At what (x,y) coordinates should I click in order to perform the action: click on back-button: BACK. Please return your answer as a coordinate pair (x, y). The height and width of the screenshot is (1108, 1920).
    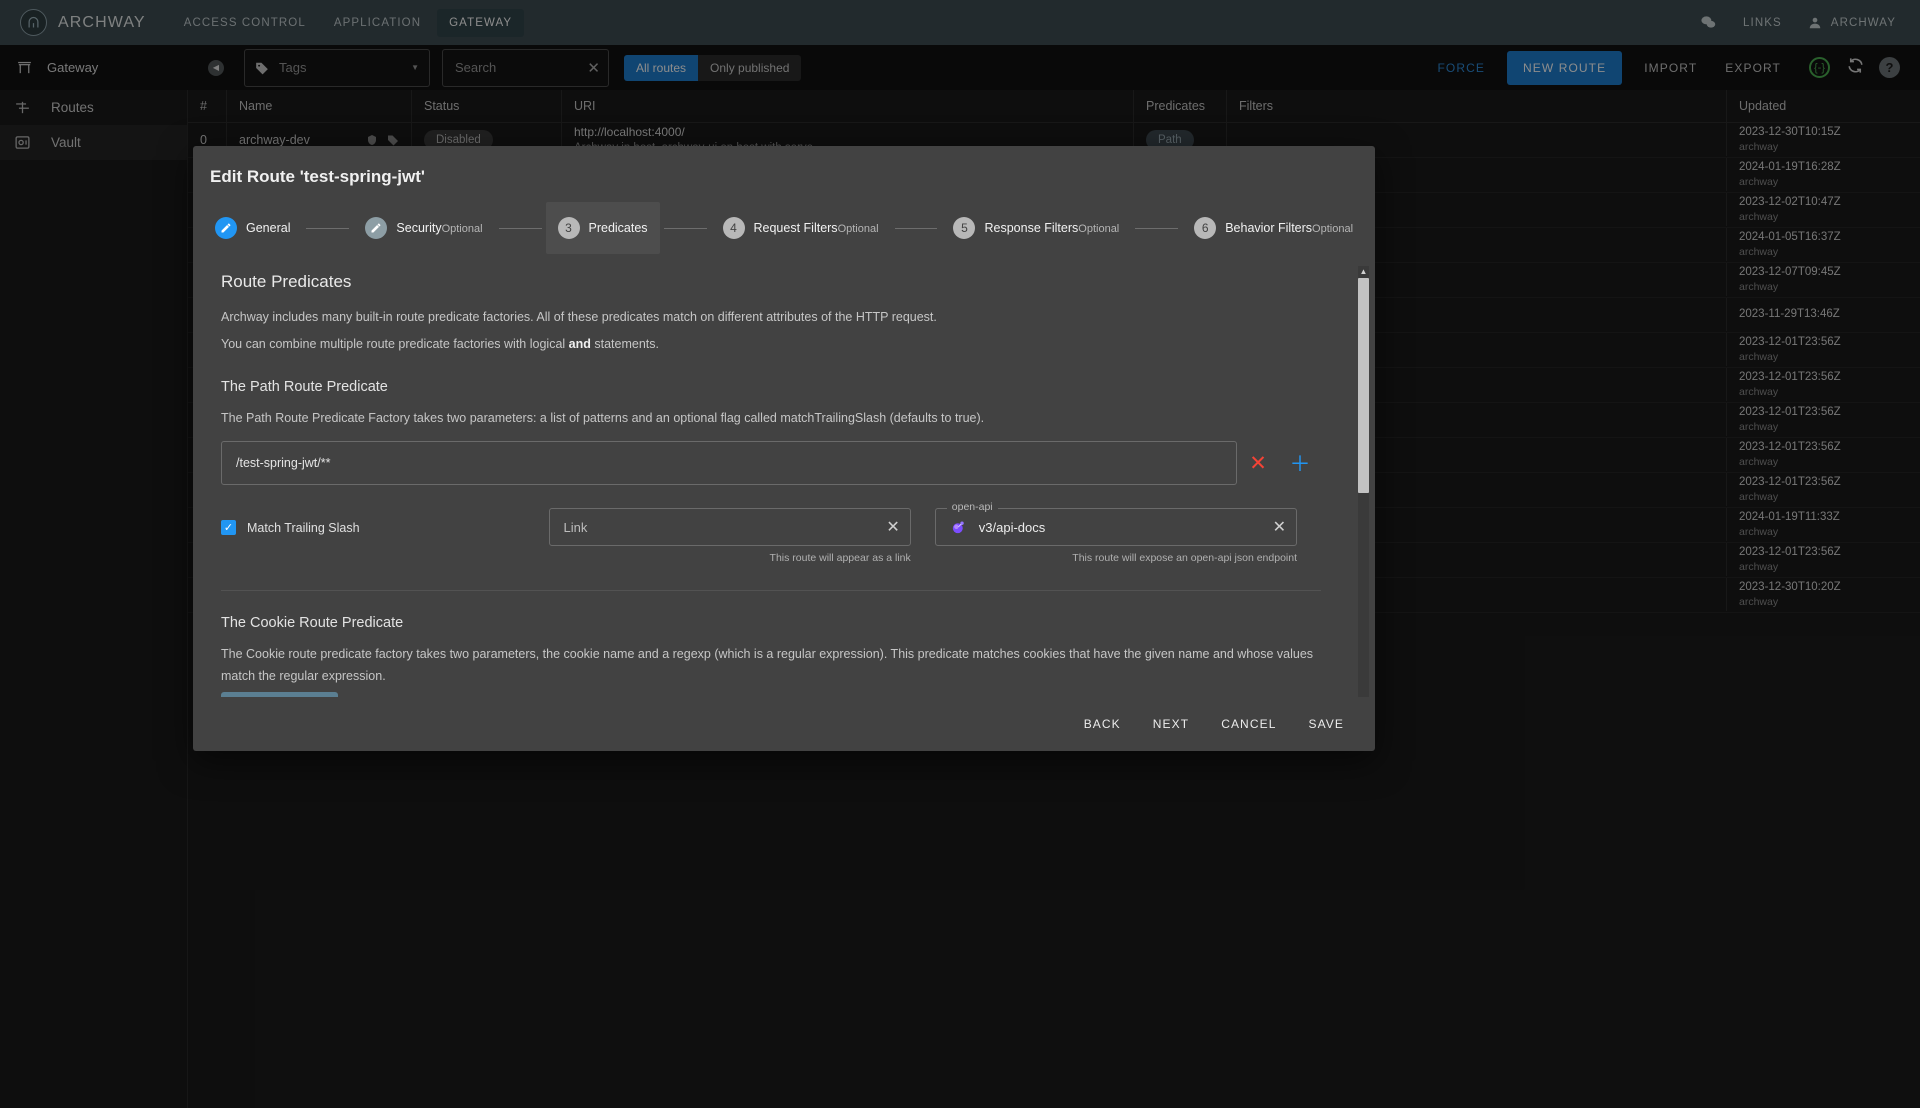
    Looking at the image, I should click on (1102, 724).